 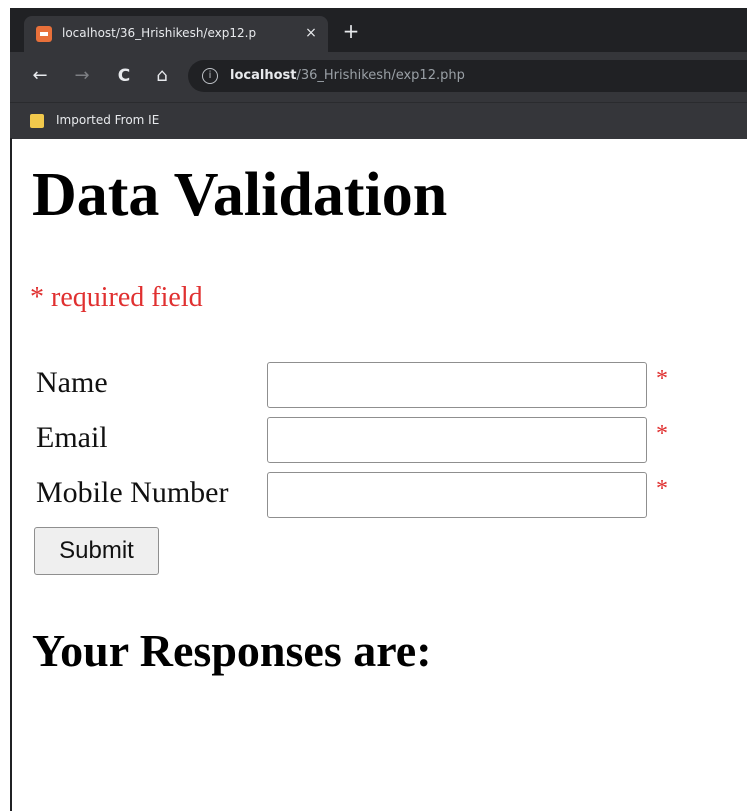 I want to click on close-tab-icon: ×, so click(x=311, y=33).